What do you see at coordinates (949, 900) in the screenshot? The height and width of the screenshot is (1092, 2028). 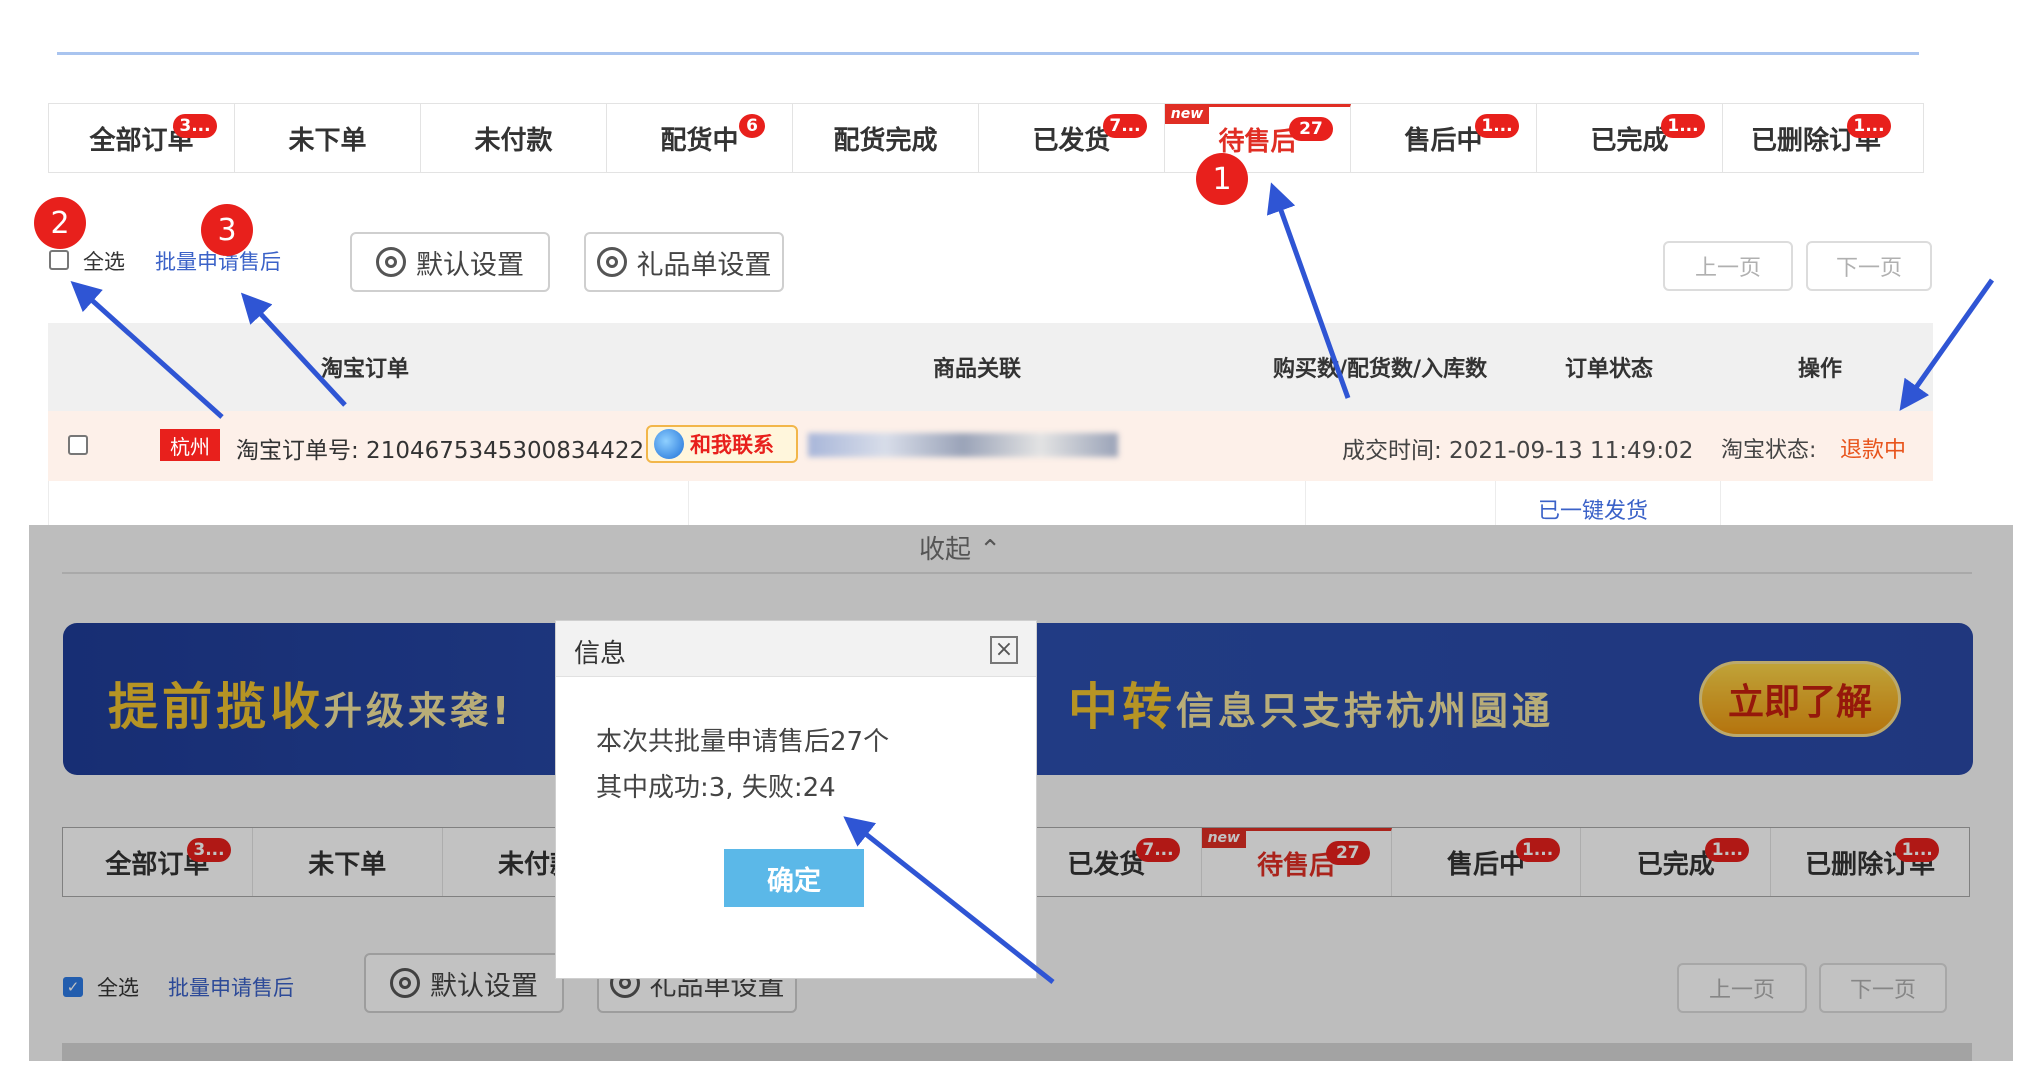 I see `arrow-to-dialog-result` at bounding box center [949, 900].